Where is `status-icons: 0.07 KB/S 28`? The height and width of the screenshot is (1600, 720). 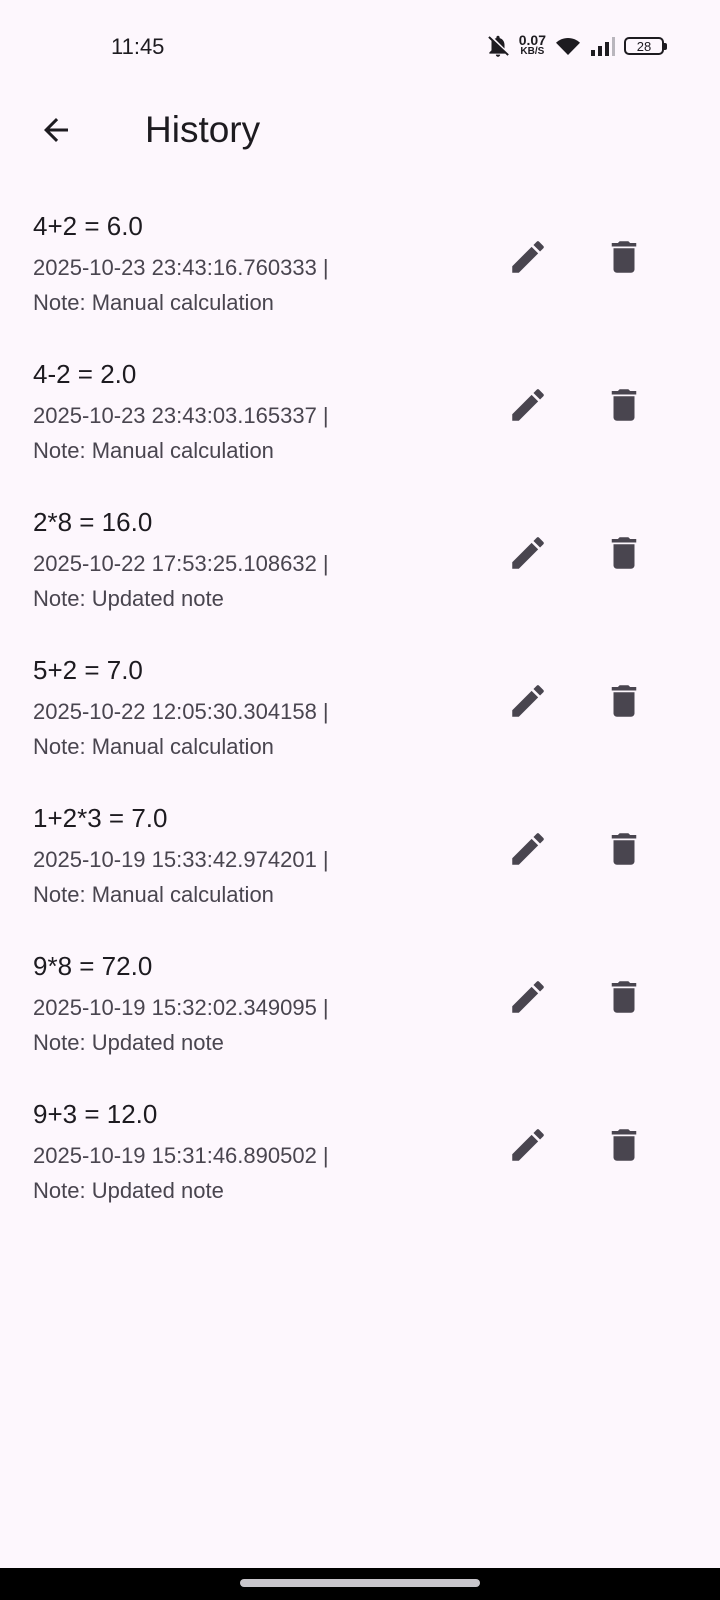
status-icons: 0.07 KB/S 28 is located at coordinates (576, 45).